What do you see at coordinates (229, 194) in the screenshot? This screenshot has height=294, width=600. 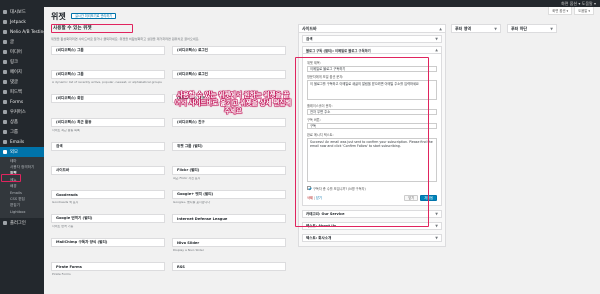 I see `widget-item: Google+ 뱃지 (멀티)` at bounding box center [229, 194].